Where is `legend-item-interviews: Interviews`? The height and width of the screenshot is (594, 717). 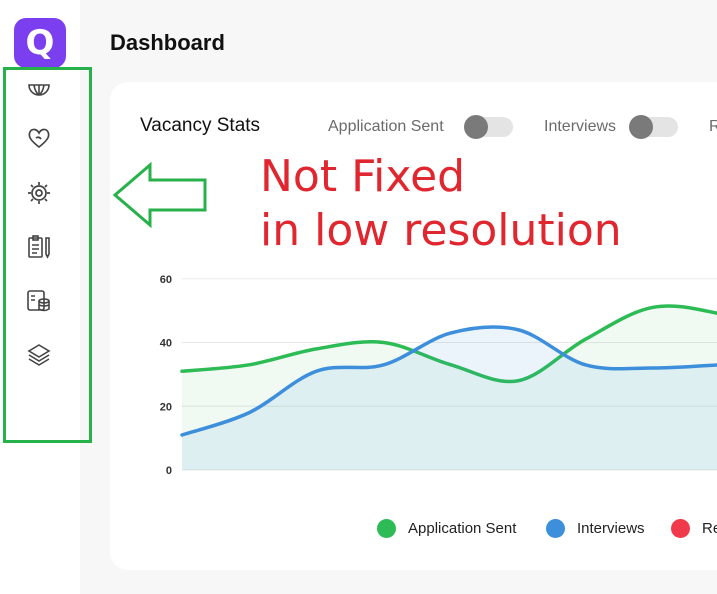
legend-item-interviews: Interviews is located at coordinates (595, 528).